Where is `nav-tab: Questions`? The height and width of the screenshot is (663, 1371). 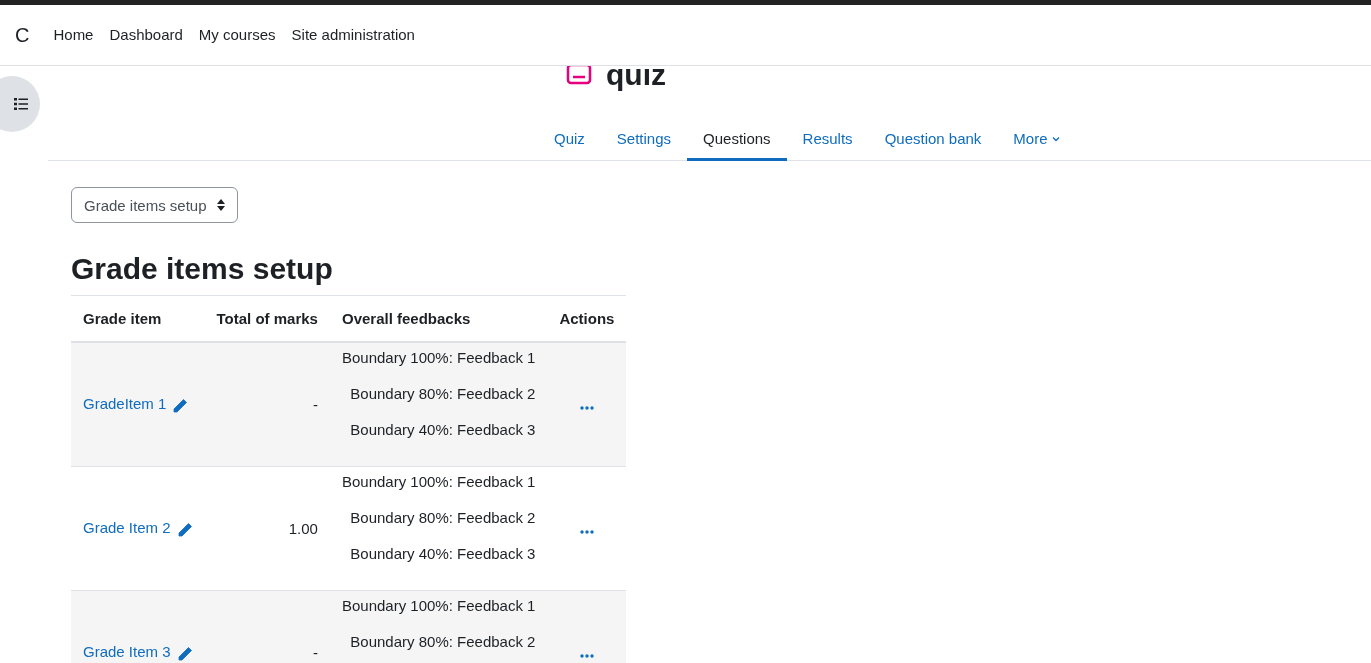 nav-tab: Questions is located at coordinates (737, 140).